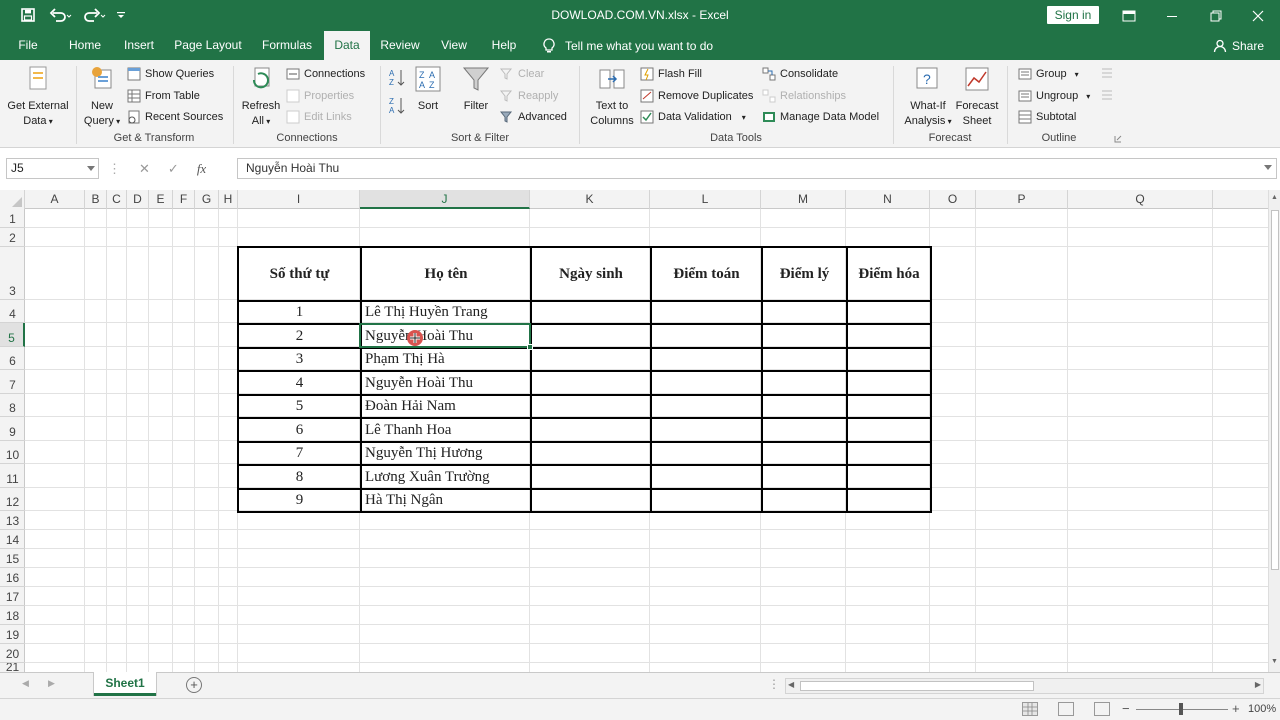 This screenshot has height=720, width=1280. I want to click on group-button: Group ▾, so click(1048, 74).